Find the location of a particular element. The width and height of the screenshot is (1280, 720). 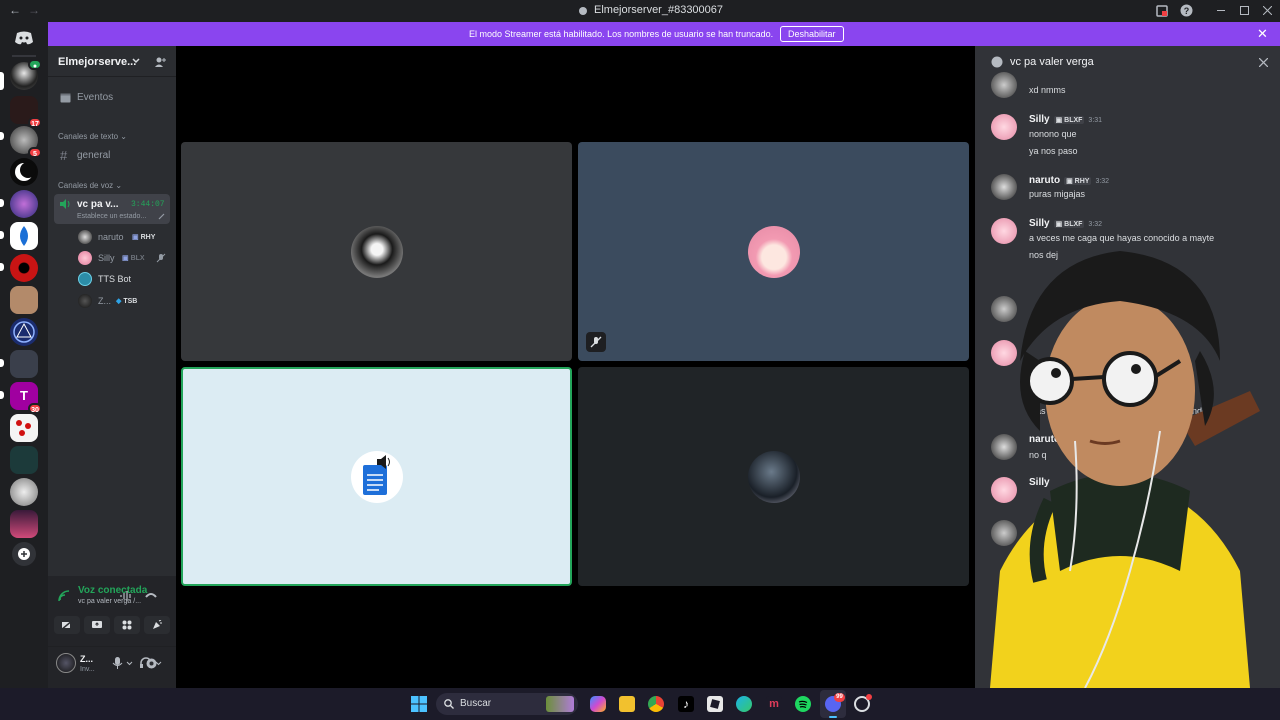

edge-icon is located at coordinates (744, 704).